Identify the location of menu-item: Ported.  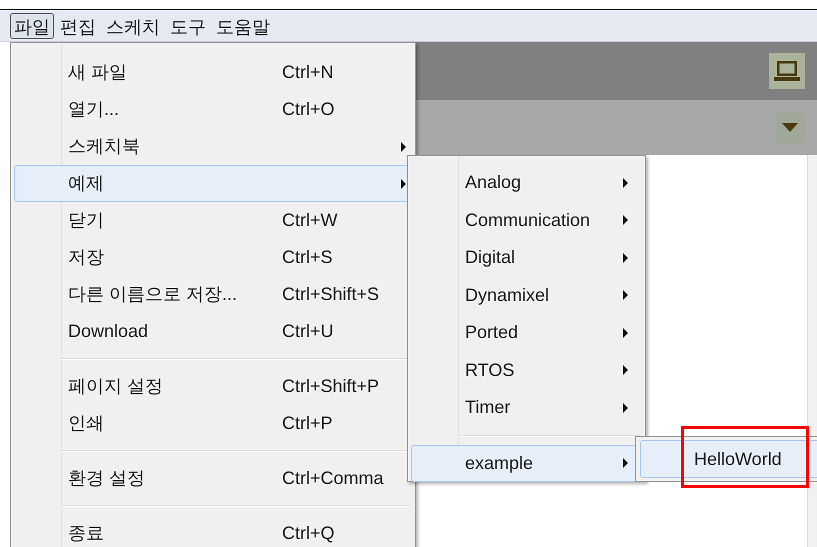
(526, 333).